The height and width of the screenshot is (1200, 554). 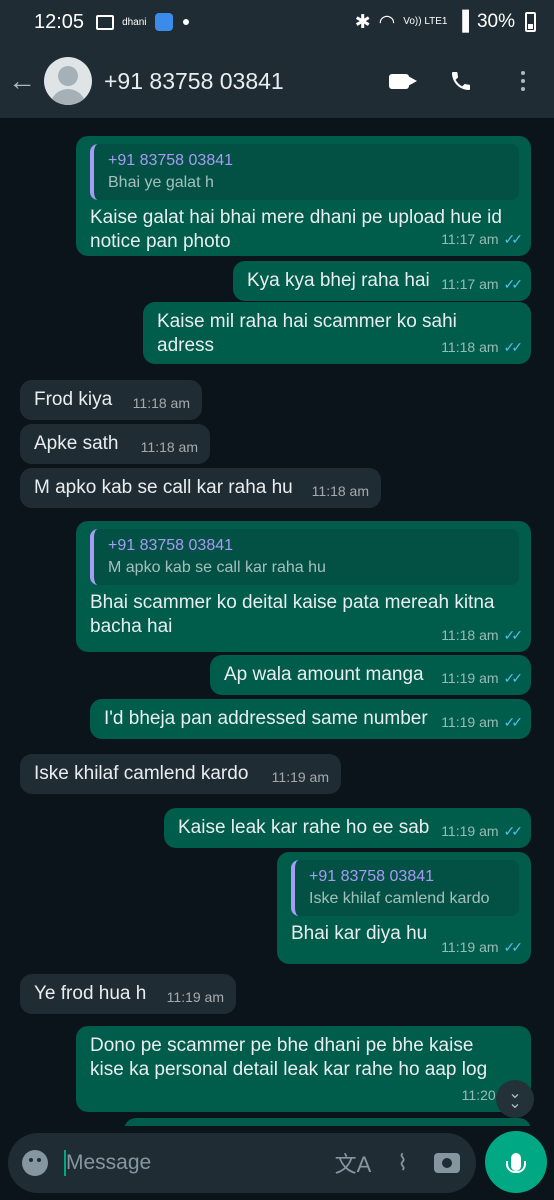 I want to click on status-right: ✱ ◠ Vo)) LTE1 ▐ 30%, so click(x=445, y=22).